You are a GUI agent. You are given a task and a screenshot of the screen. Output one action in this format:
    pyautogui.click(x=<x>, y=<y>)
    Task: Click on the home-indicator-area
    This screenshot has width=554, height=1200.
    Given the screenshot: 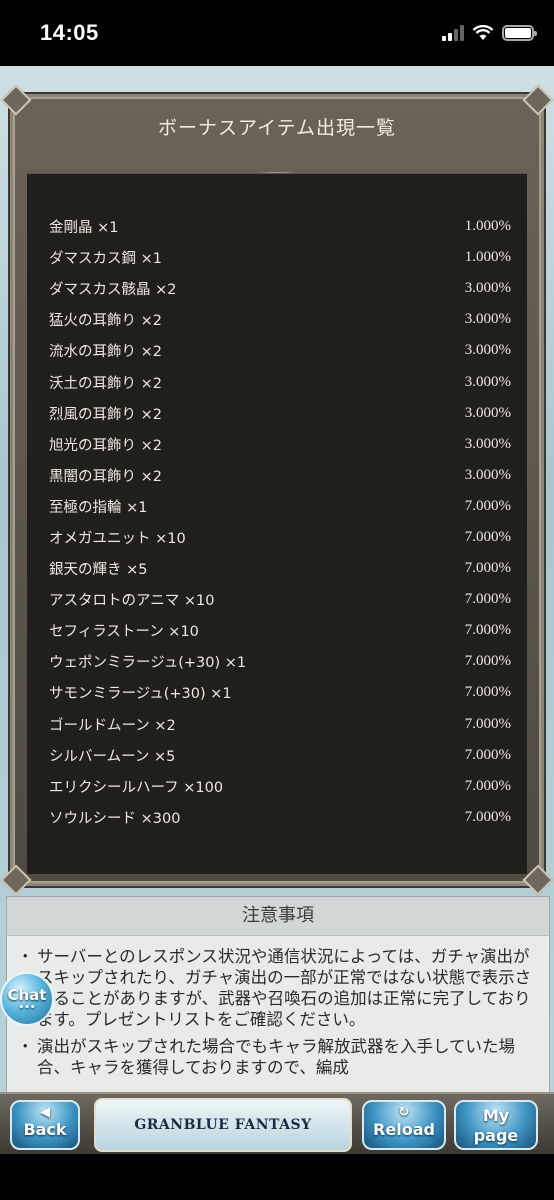 What is the action you would take?
    pyautogui.click(x=277, y=1177)
    